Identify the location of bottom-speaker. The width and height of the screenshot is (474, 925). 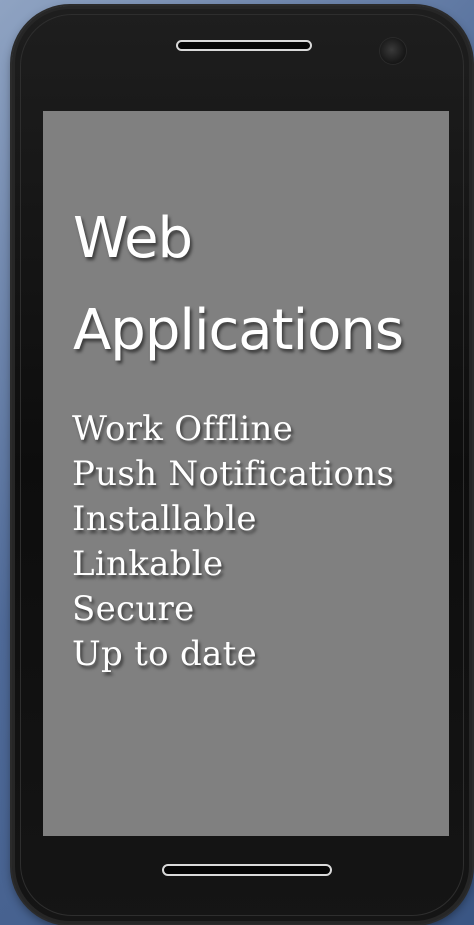
(247, 870).